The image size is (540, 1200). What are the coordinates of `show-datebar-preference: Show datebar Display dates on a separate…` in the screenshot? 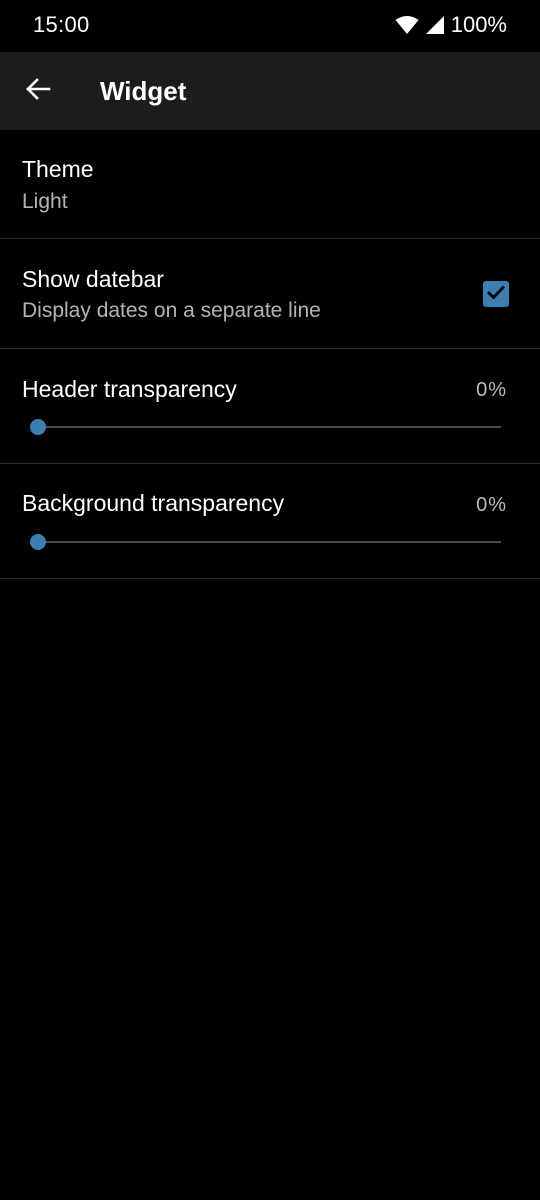 It's located at (270, 294).